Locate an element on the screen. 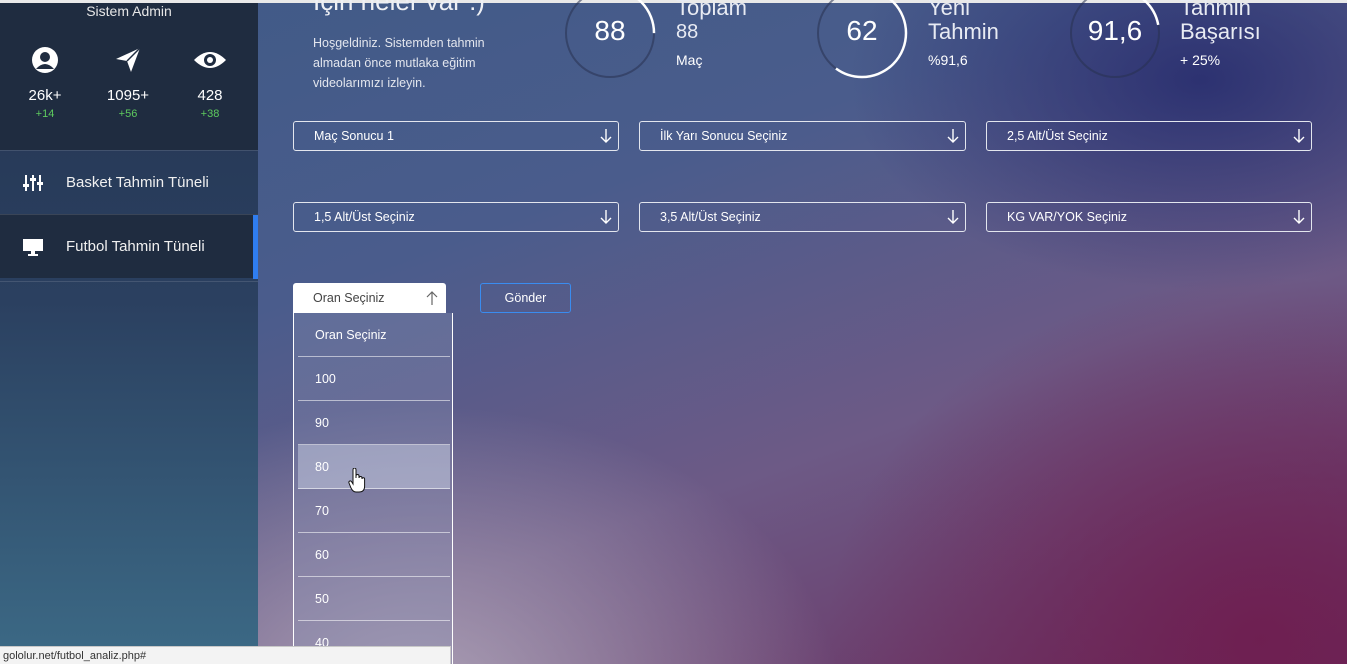 This screenshot has height=664, width=1347. select-value: 3,5 Alt/Üst Seçiniz is located at coordinates (710, 217).